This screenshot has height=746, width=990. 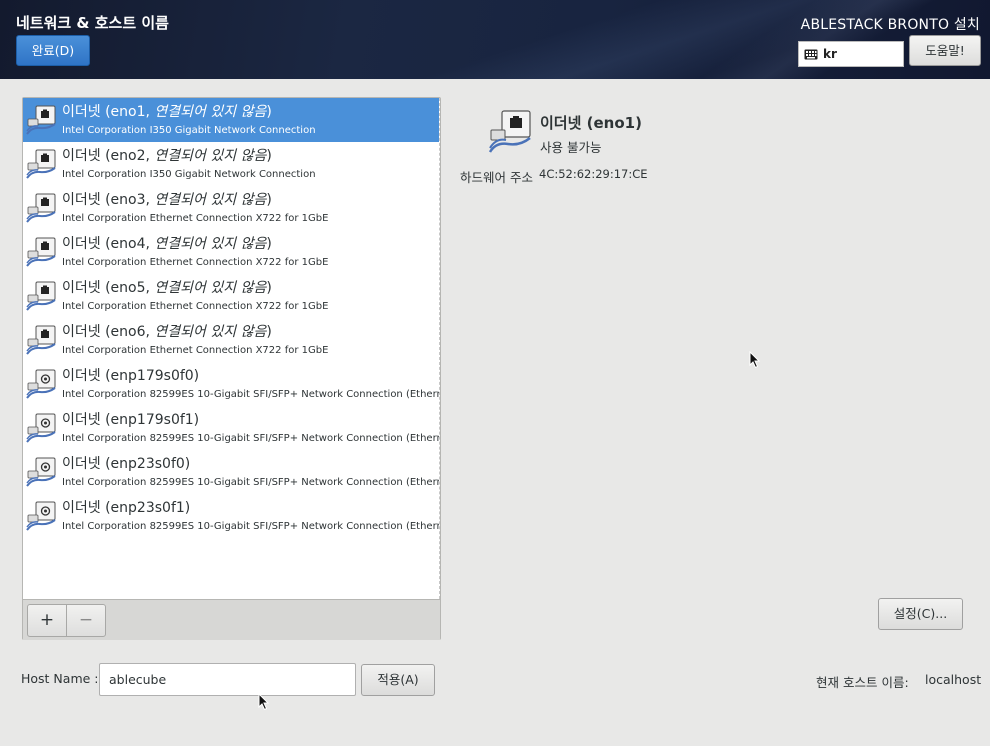 What do you see at coordinates (811, 54) in the screenshot?
I see `keyboard-icon` at bounding box center [811, 54].